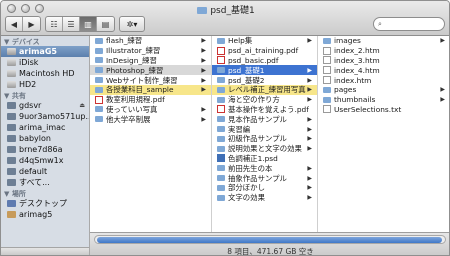  Describe the element at coordinates (45, 84) in the screenshot. I see `sidebar-item: HD2` at that location.